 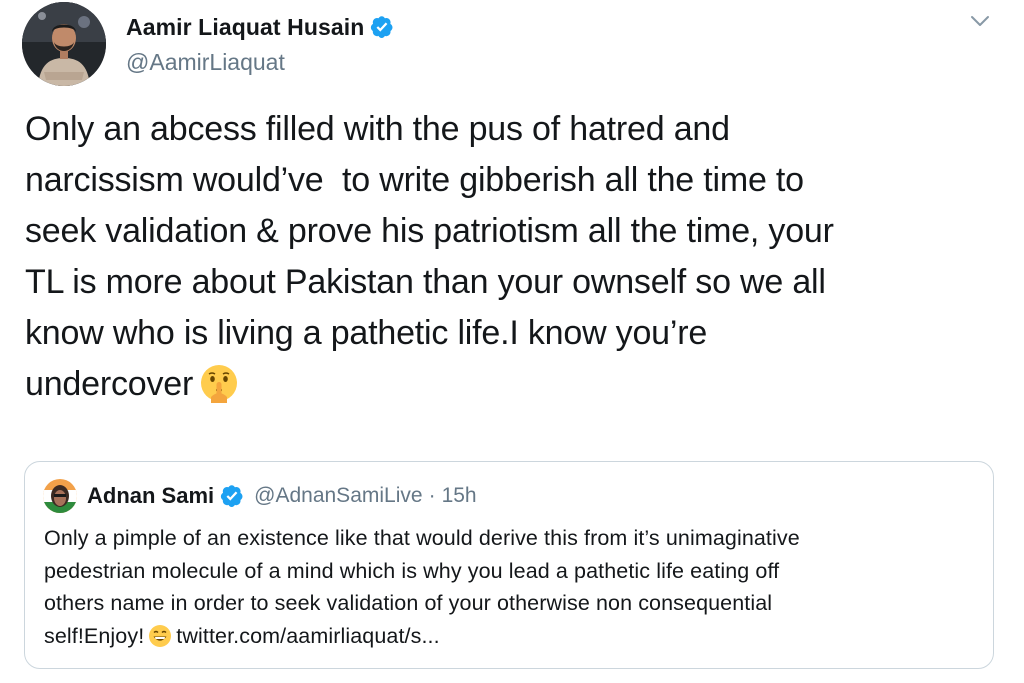 What do you see at coordinates (260, 62) in the screenshot?
I see `author-handle: @AamirLiaquat` at bounding box center [260, 62].